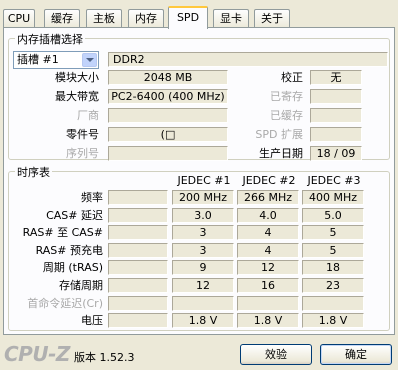 Image resolution: width=398 pixels, height=370 pixels. Describe the element at coordinates (231, 18) in the screenshot. I see `tab-graphics: 显卡` at that location.